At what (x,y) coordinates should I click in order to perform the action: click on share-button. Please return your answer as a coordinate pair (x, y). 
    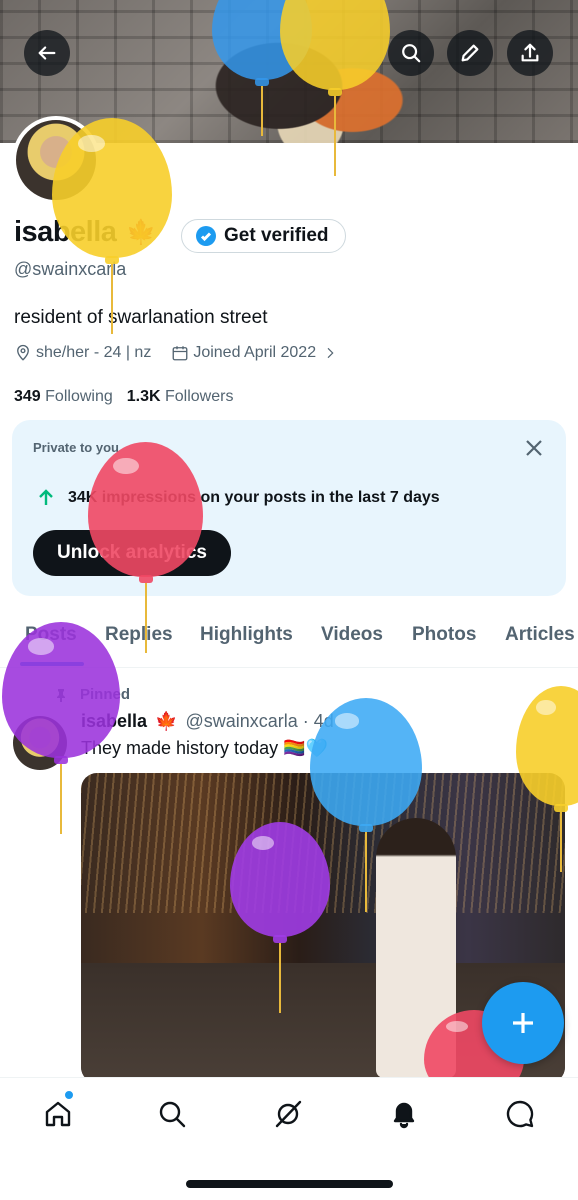
    Looking at the image, I should click on (530, 53).